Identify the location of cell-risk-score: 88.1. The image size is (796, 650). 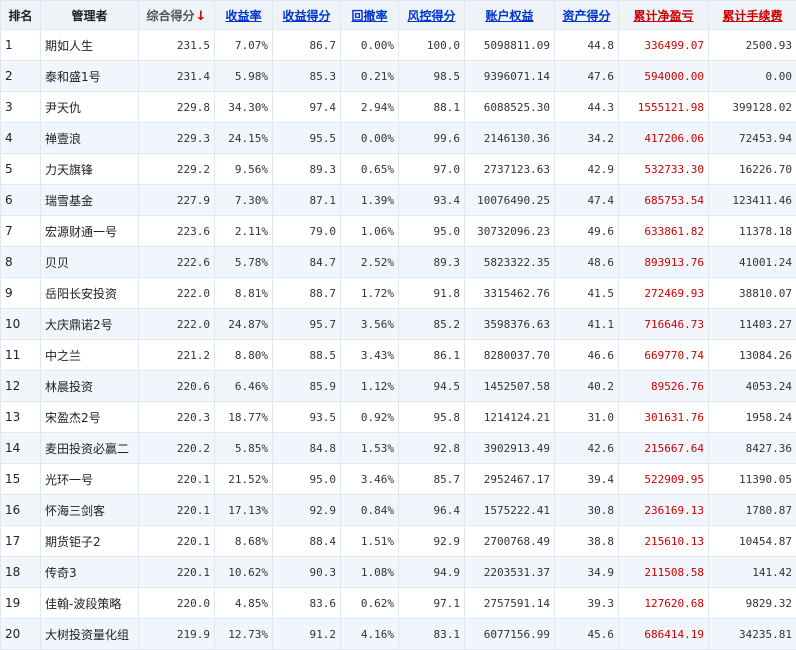
(432, 107).